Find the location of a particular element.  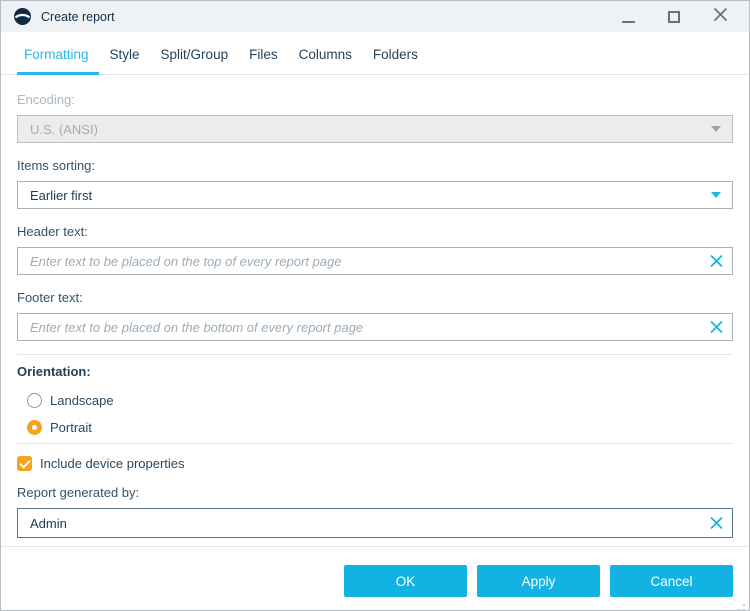

radio-portrait-label: Portrait is located at coordinates (71, 427).